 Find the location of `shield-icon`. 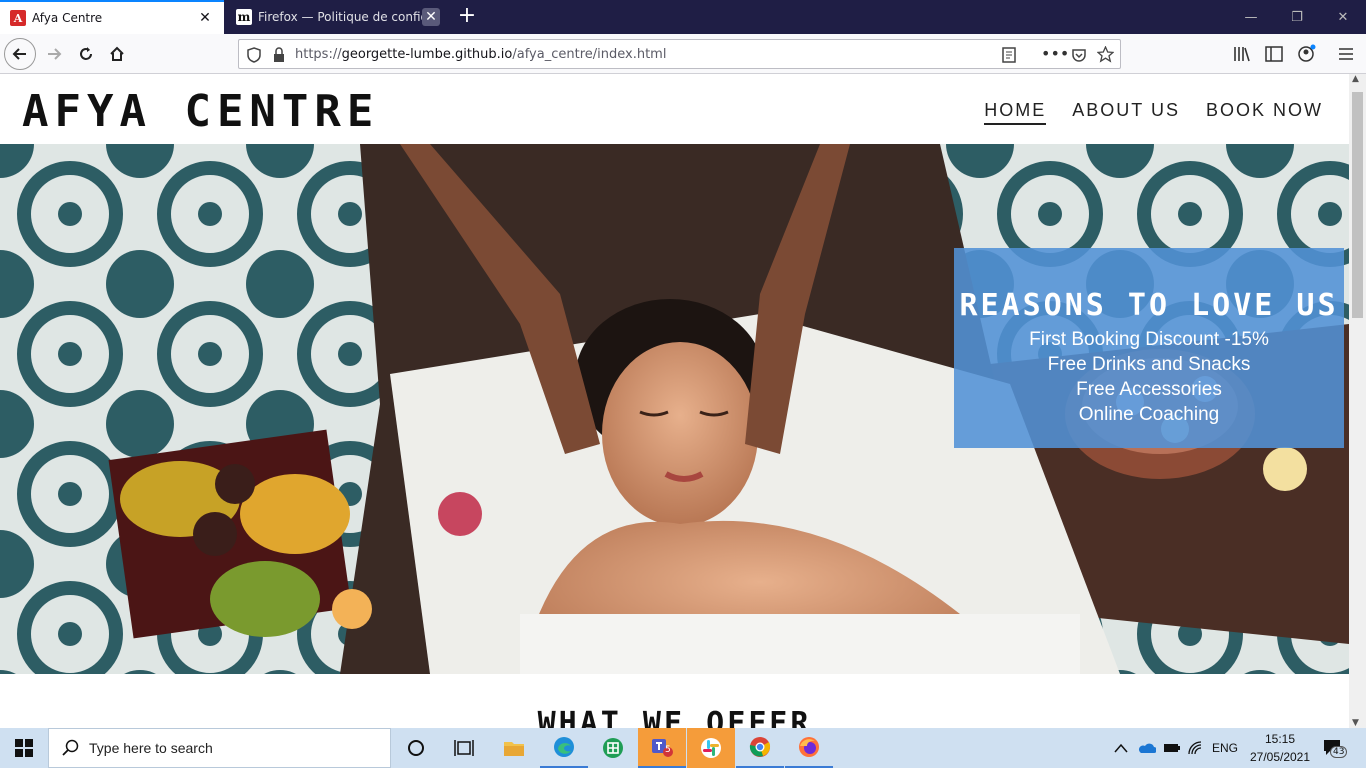

shield-icon is located at coordinates (254, 55).